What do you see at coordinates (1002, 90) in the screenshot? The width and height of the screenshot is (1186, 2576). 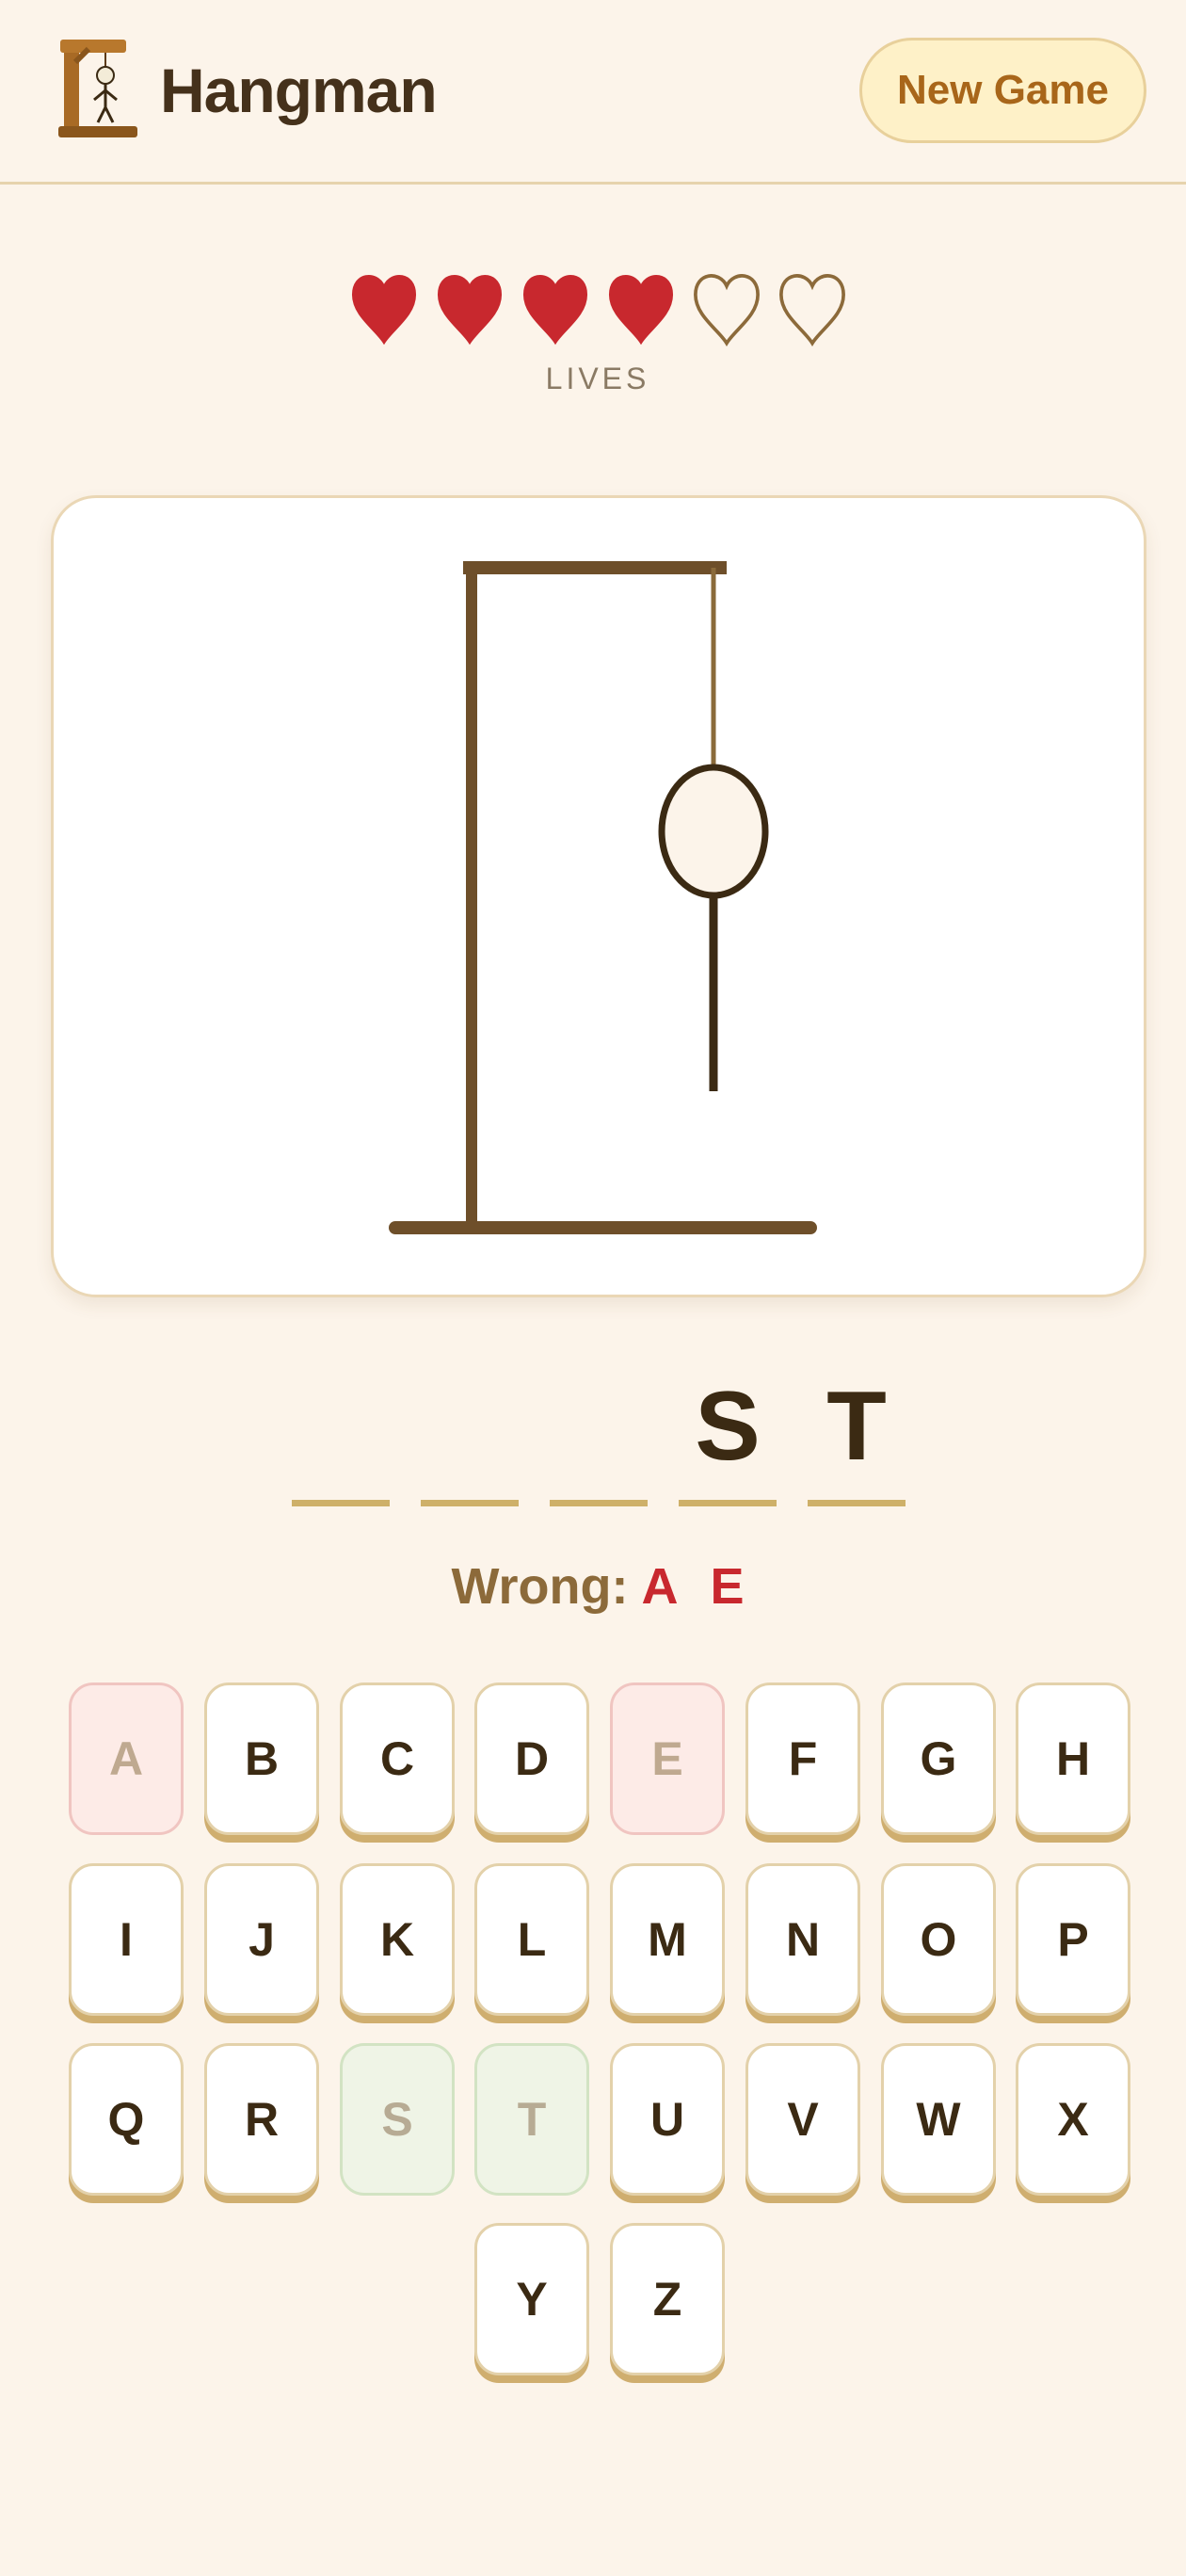 I see `new-game-button: New Game` at bounding box center [1002, 90].